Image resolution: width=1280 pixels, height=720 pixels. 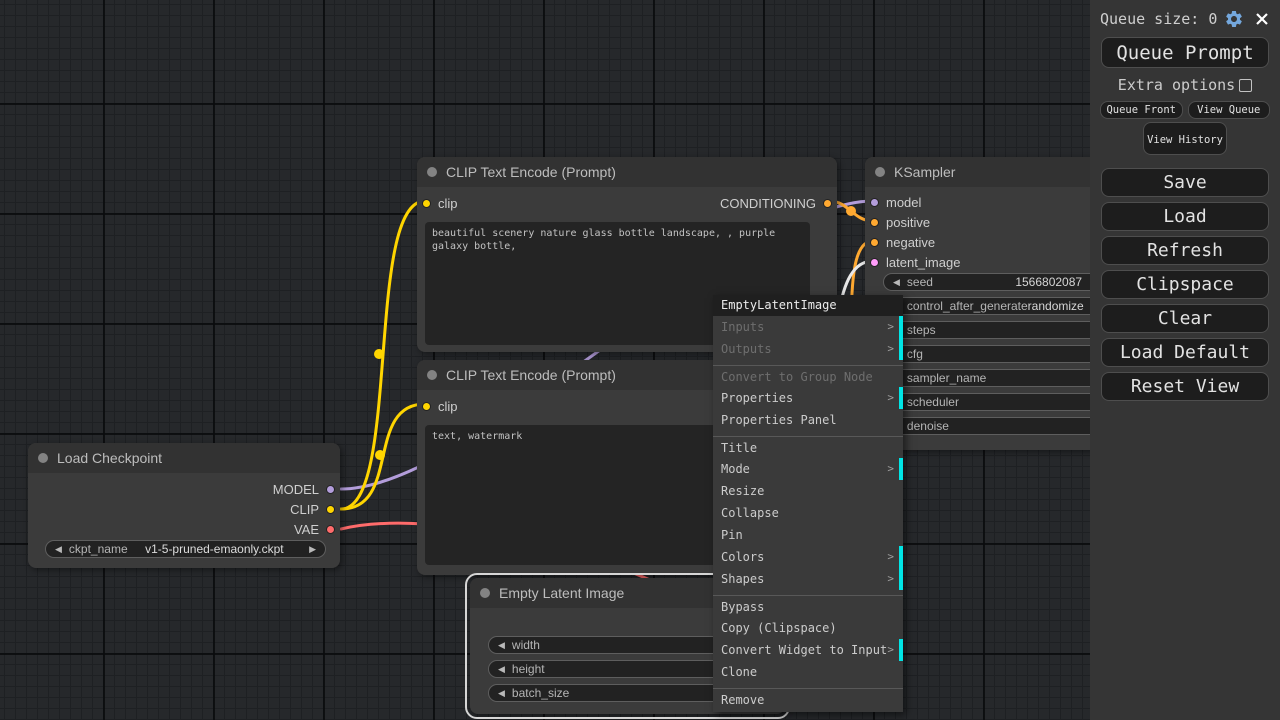 I want to click on node-title: Empty Latent Image, so click(x=562, y=593).